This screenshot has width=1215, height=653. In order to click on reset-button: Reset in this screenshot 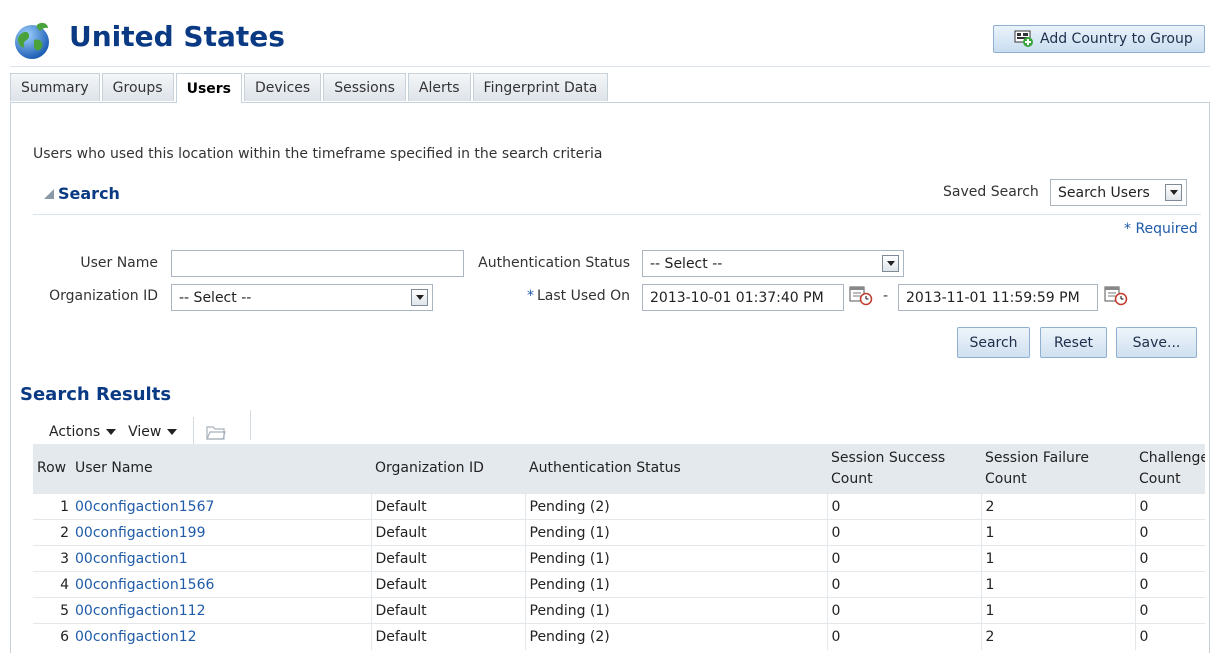, I will do `click(1073, 342)`.